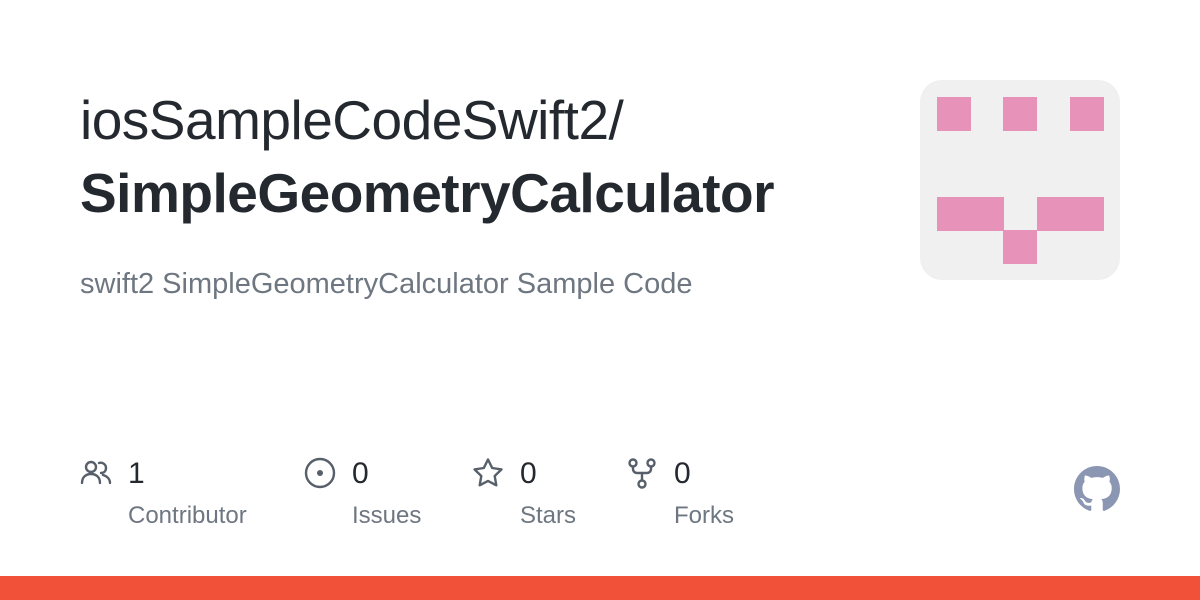  Describe the element at coordinates (1097, 489) in the screenshot. I see `github-mark-icon` at that location.